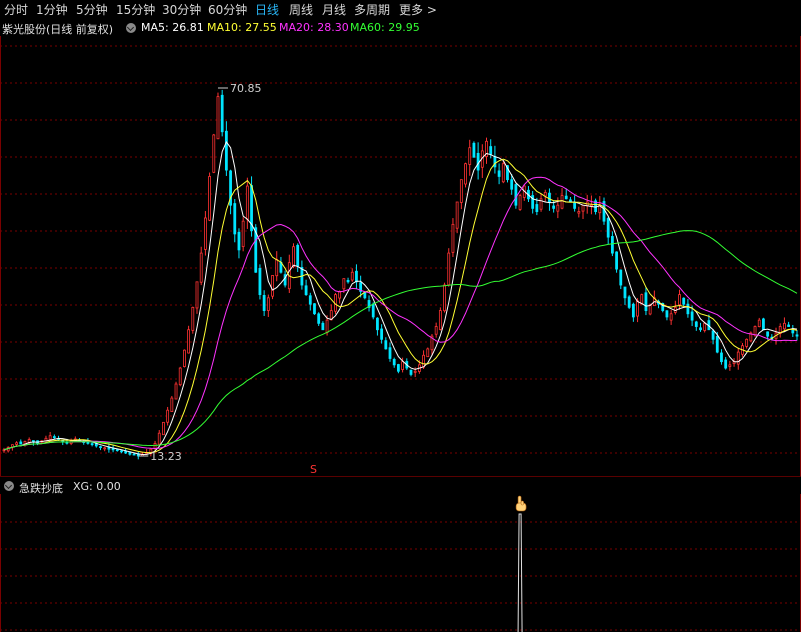  Describe the element at coordinates (372, 9) in the screenshot. I see `tab-9: 多周期` at that location.